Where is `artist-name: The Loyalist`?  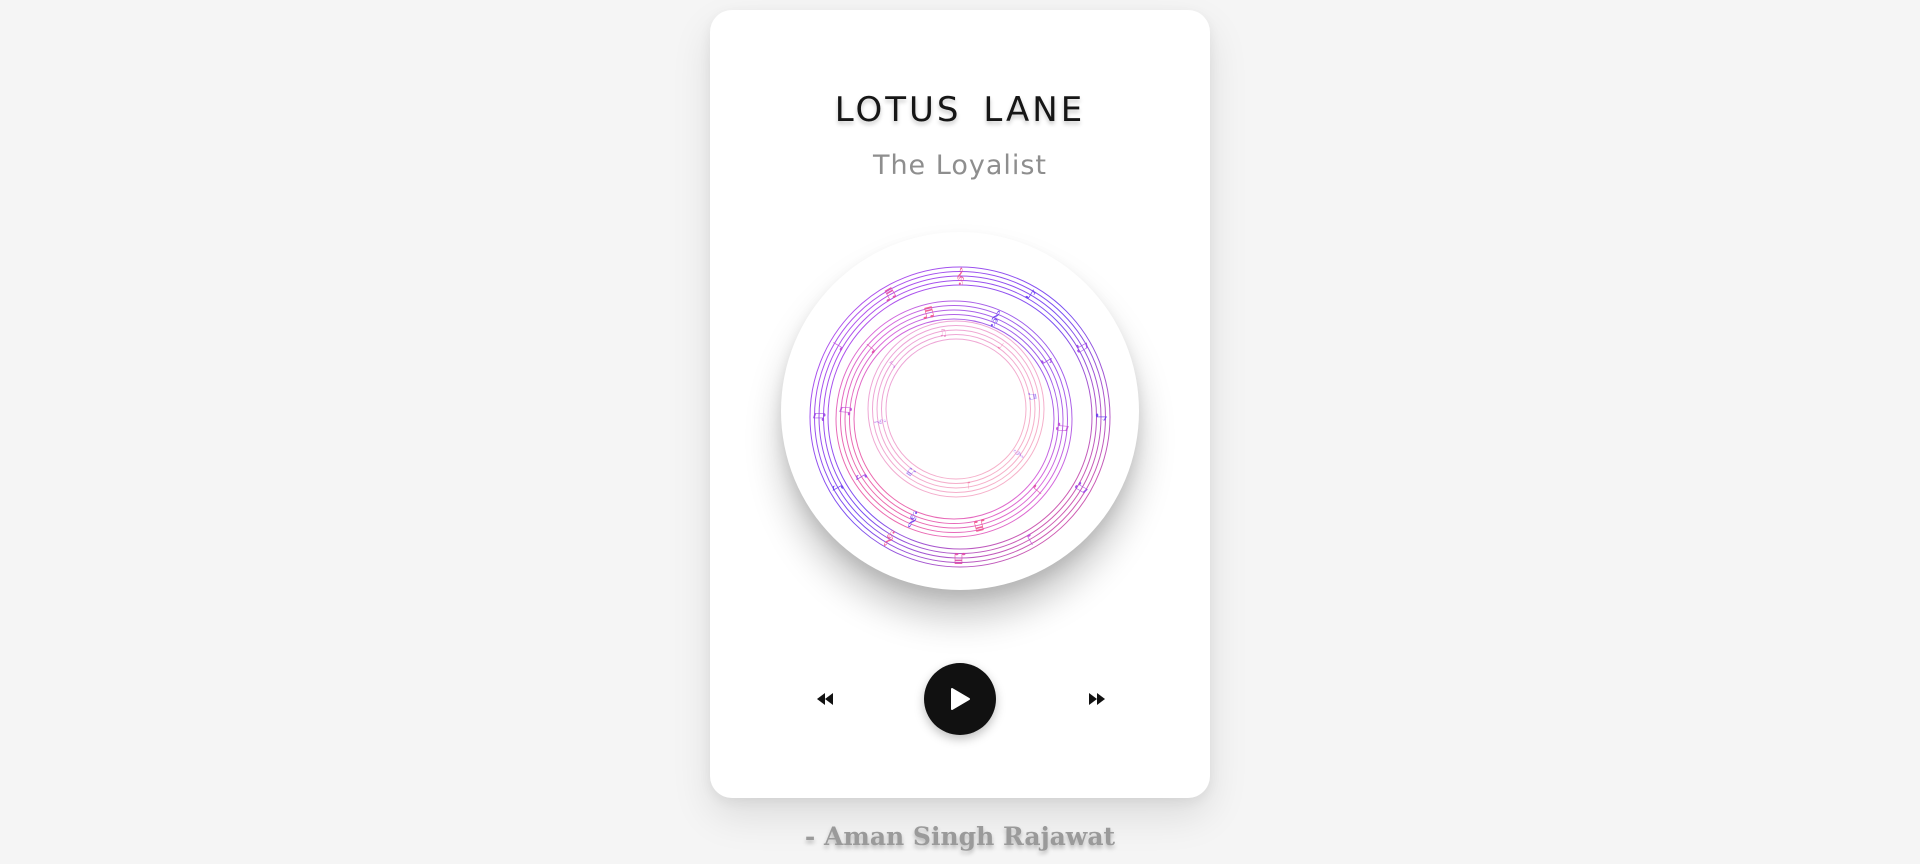
artist-name: The Loyalist is located at coordinates (960, 165).